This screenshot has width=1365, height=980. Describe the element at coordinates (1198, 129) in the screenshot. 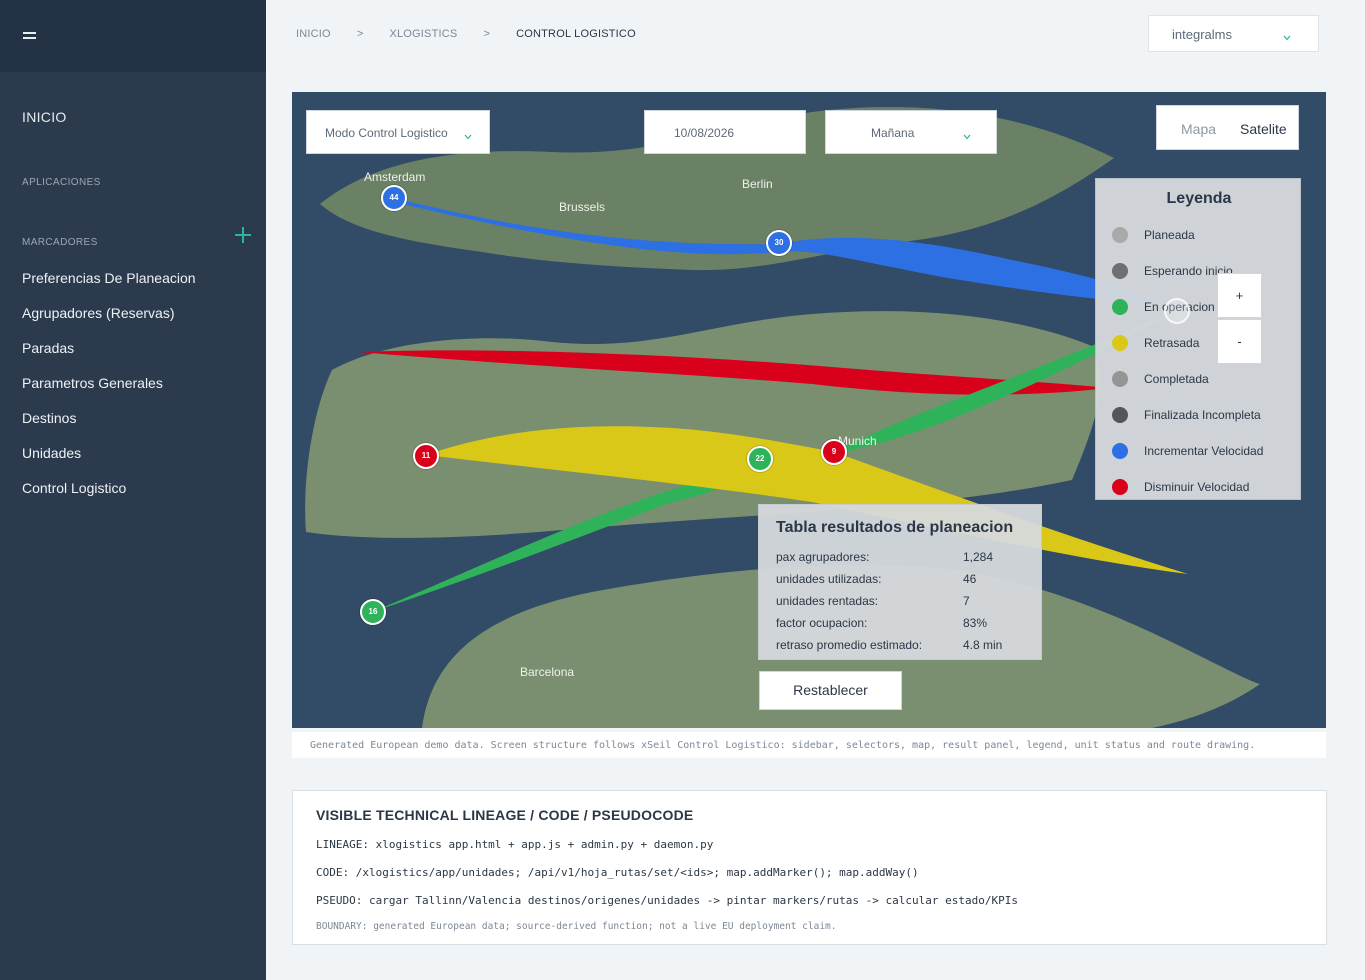

I see `map-type-mapa: Mapa` at that location.